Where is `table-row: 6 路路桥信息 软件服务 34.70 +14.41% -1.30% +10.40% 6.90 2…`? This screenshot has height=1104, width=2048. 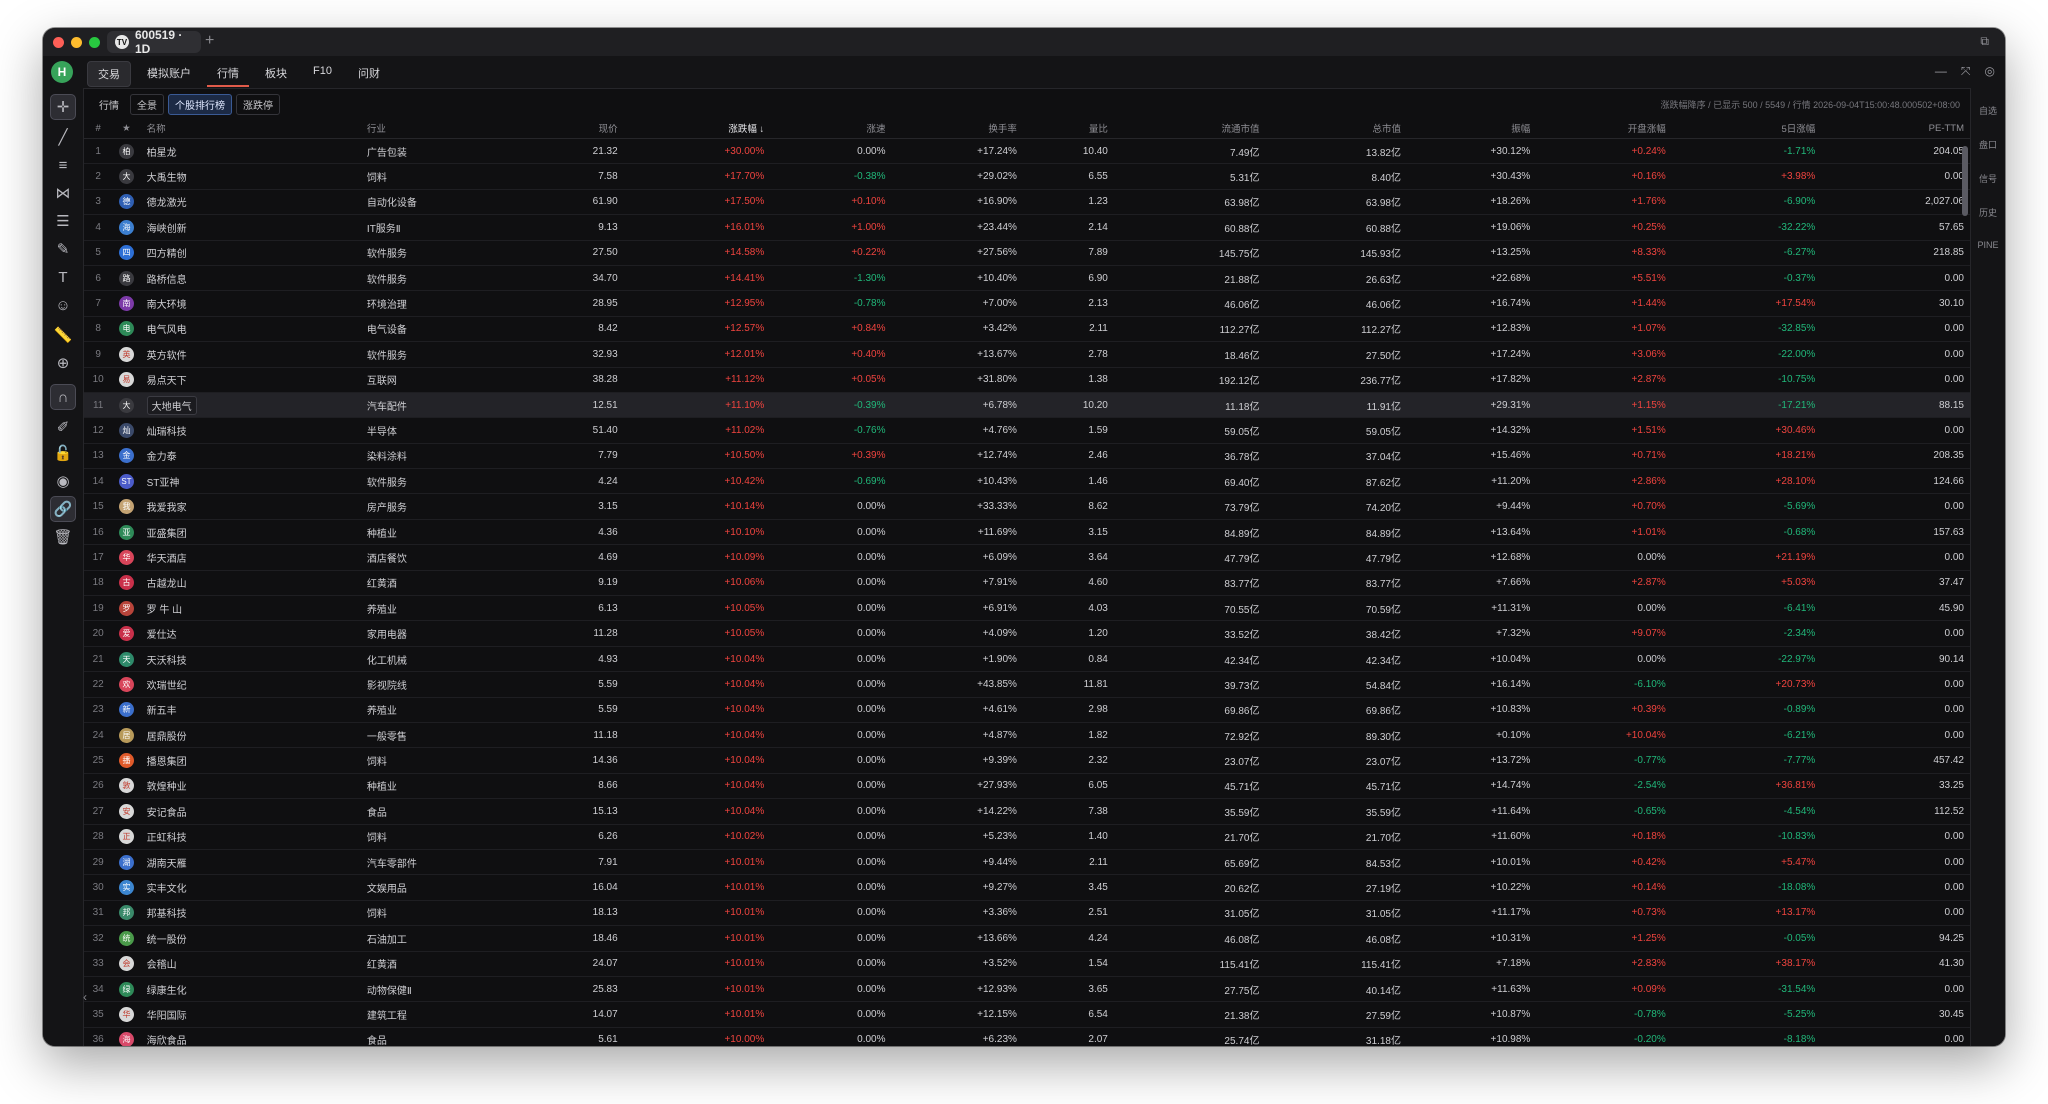 table-row: 6 路路桥信息 软件服务 34.70 +14.41% -1.30% +10.40% 6.90 2… is located at coordinates (1027, 278).